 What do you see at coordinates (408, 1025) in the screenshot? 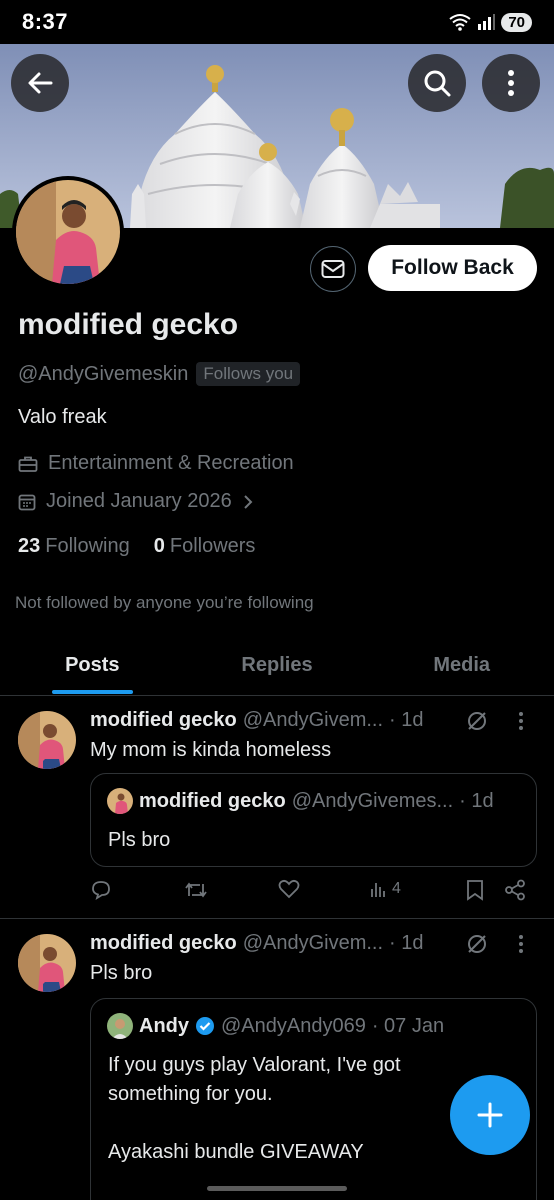
I see `quote-time: · 07 Jan` at bounding box center [408, 1025].